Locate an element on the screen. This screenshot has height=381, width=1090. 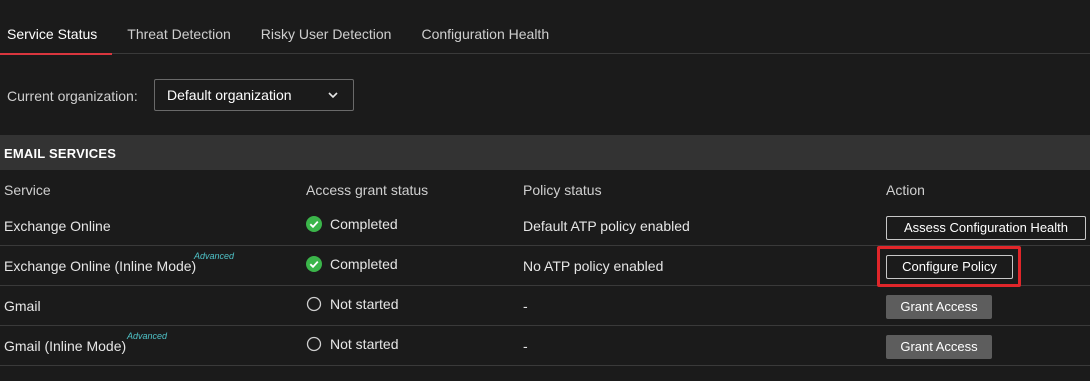
service-name: Gmail (Inline Mode) is located at coordinates (65, 346).